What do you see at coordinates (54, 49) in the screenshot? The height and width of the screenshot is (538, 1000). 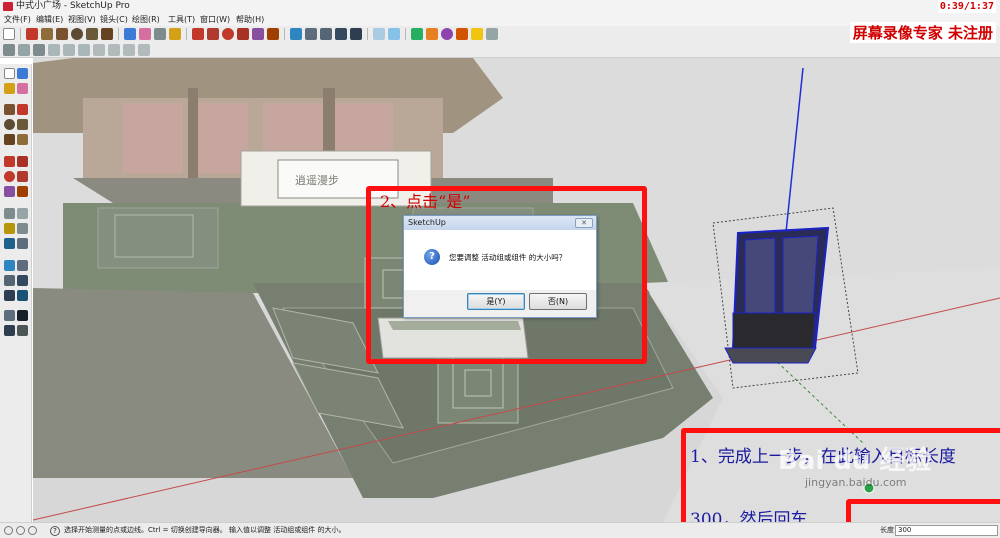 I see `cut-icon` at bounding box center [54, 49].